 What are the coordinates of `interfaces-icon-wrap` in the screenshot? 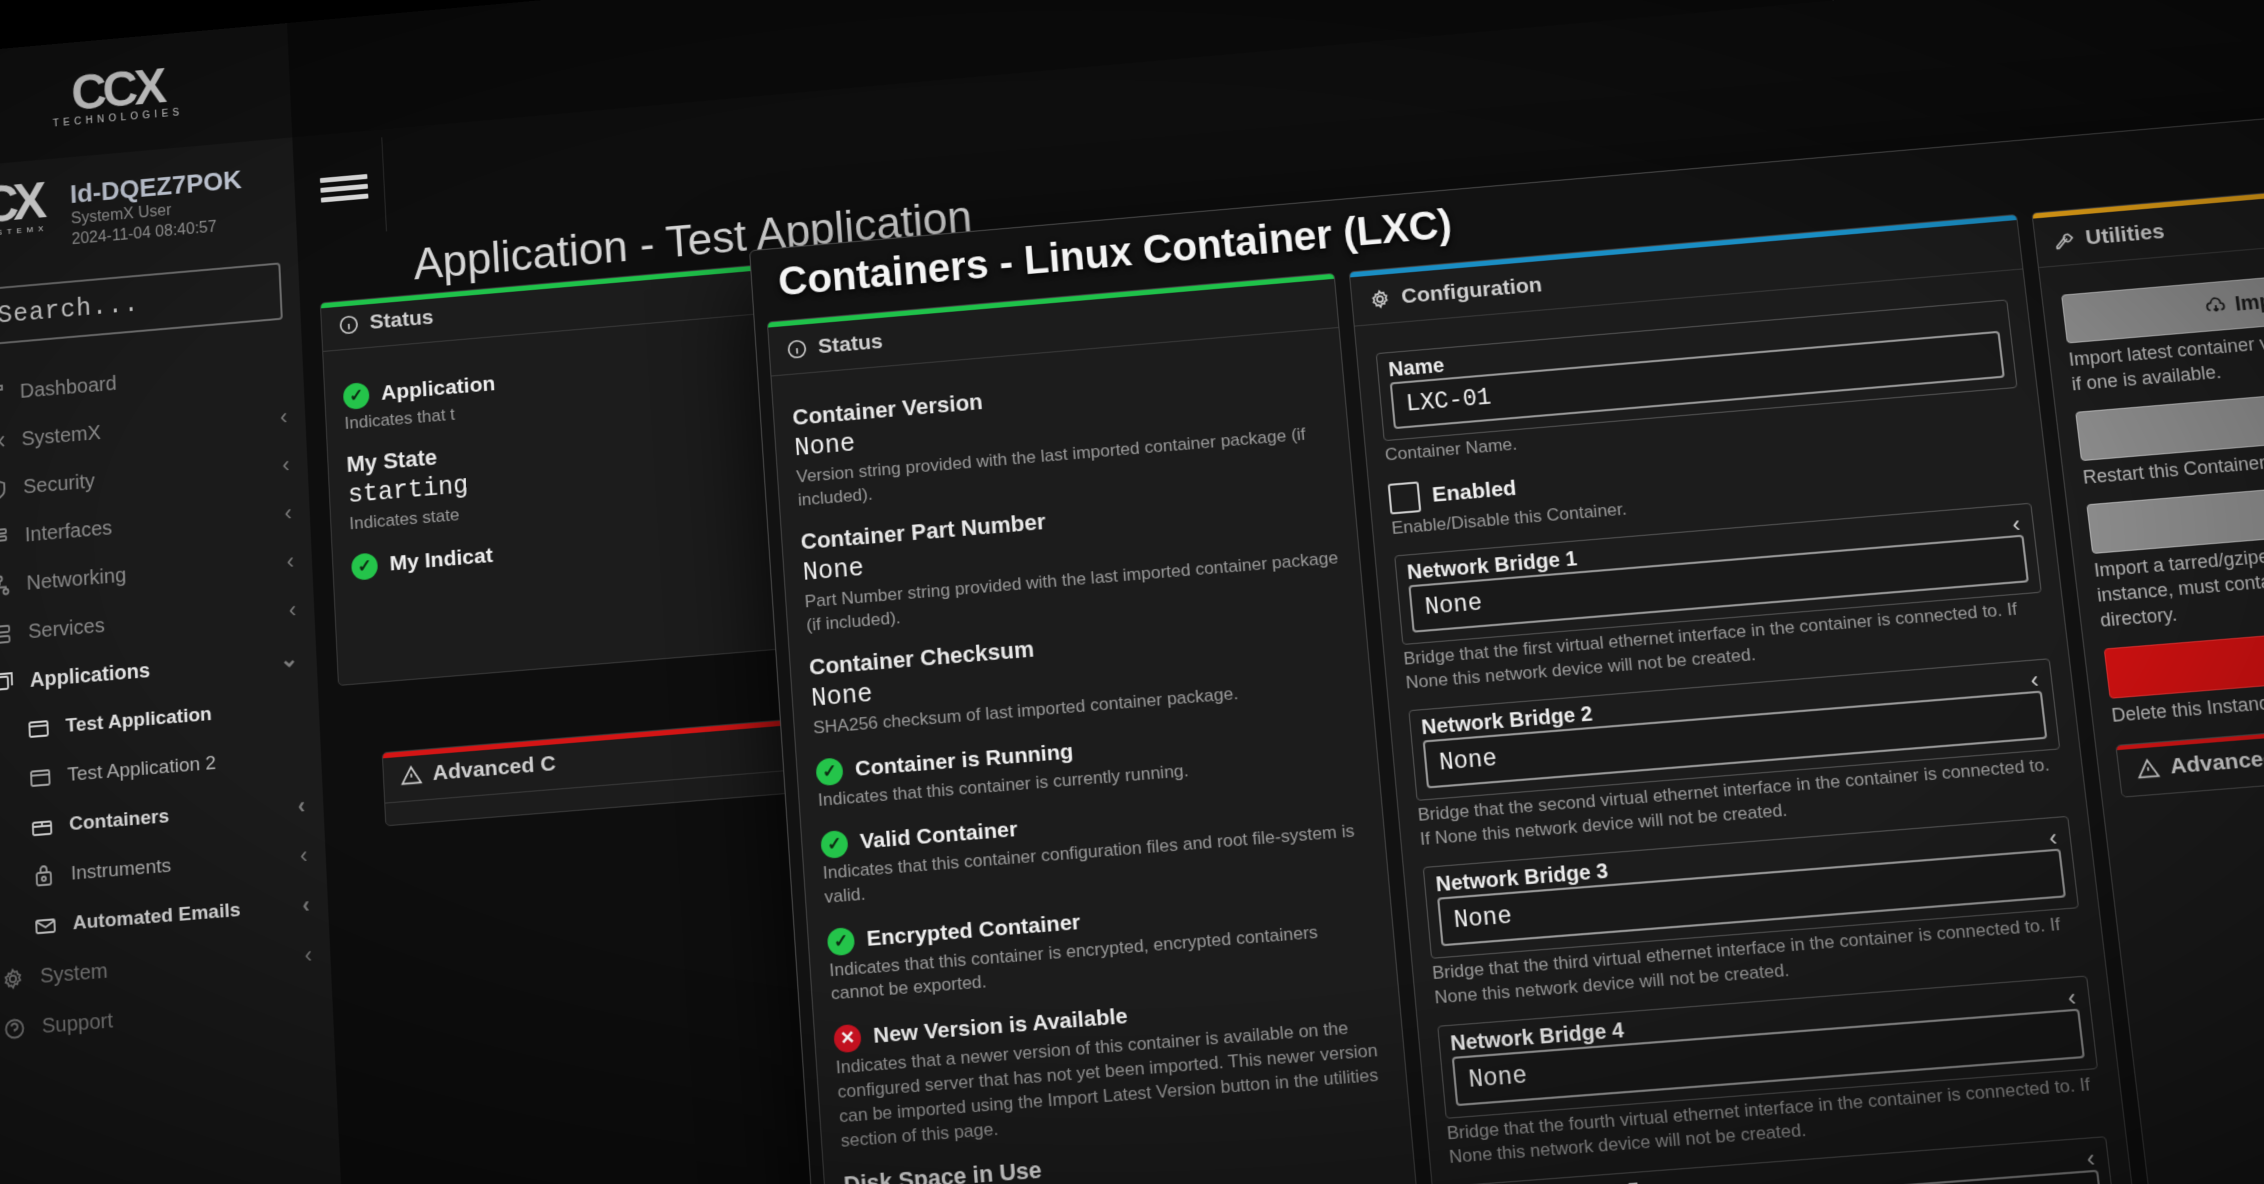 It's located at (5, 538).